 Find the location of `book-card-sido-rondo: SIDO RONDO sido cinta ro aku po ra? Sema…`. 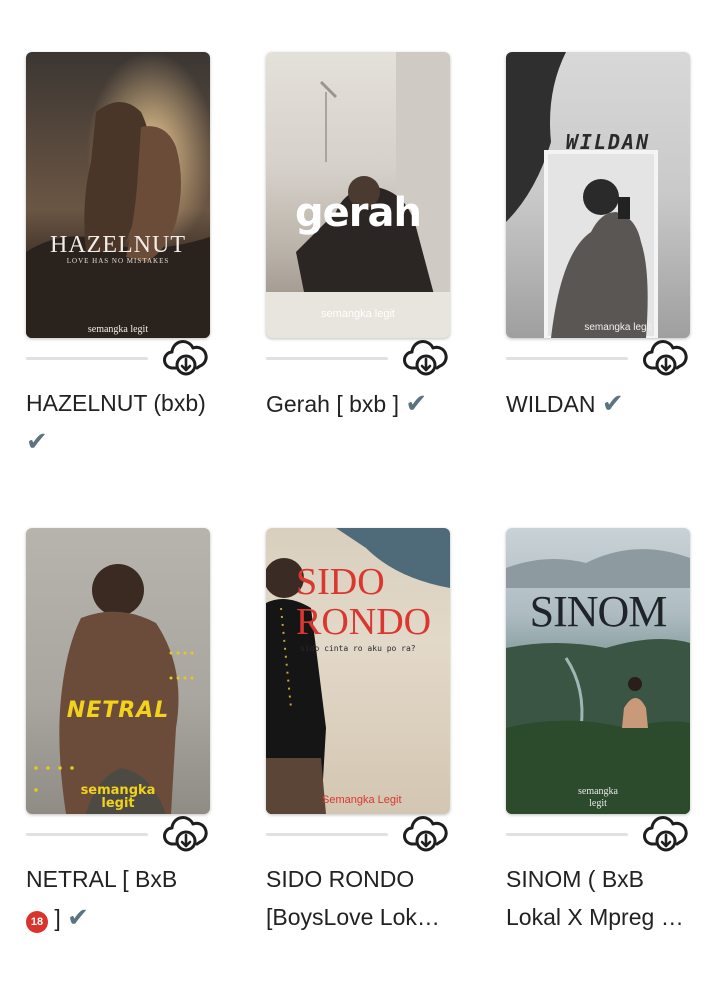

book-card-sido-rondo: SIDO RONDO sido cinta ro aku po ra? Sema… is located at coordinates (359, 732).